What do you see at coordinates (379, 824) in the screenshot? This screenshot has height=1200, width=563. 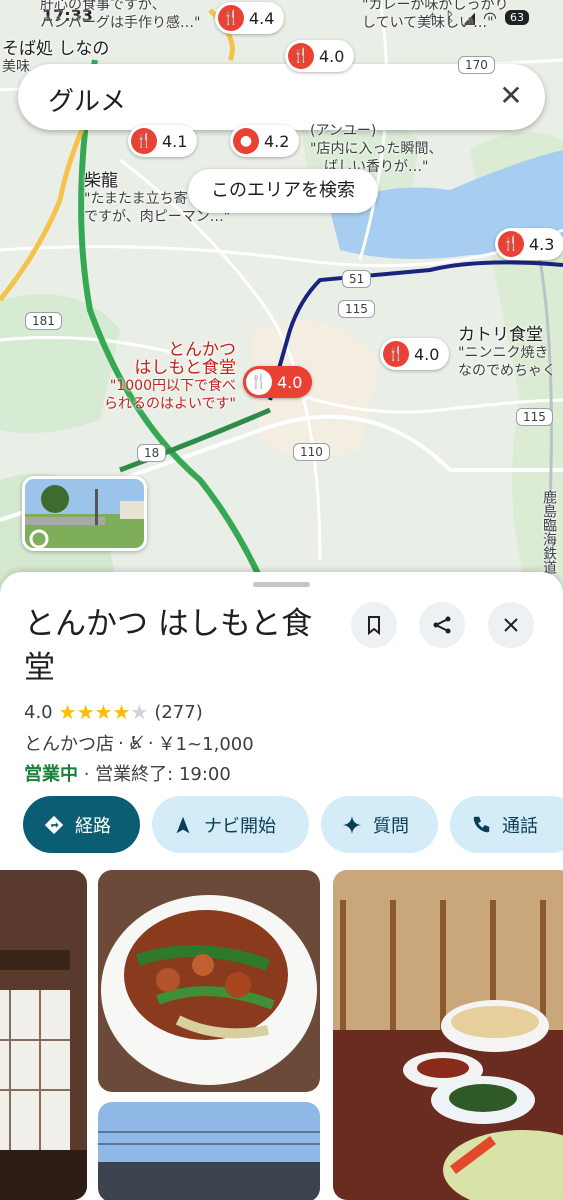 I see `ask-question-button: 質問` at bounding box center [379, 824].